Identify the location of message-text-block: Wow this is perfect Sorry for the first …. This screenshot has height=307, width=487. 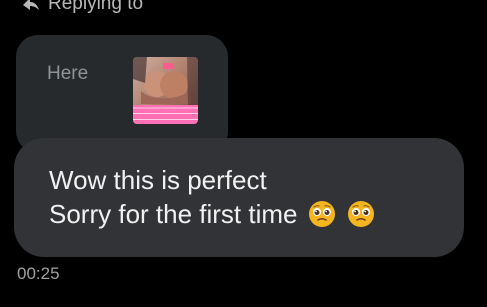
(212, 197).